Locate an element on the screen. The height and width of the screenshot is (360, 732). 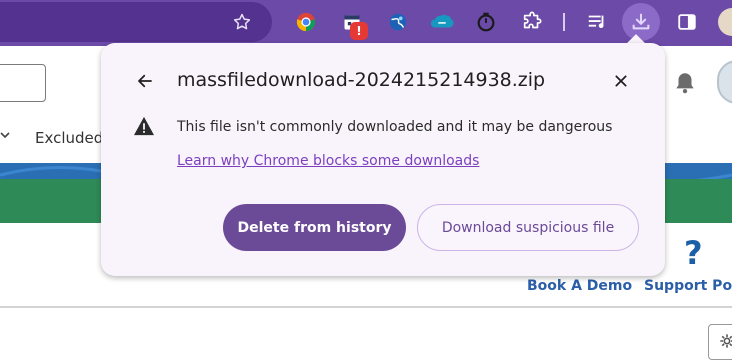
download-filename: massfiledownload-2024215214938.zip is located at coordinates (361, 80).